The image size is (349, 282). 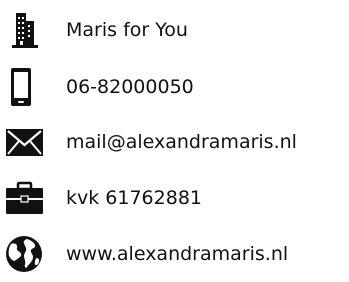 What do you see at coordinates (25, 30) in the screenshot?
I see `building-icon` at bounding box center [25, 30].